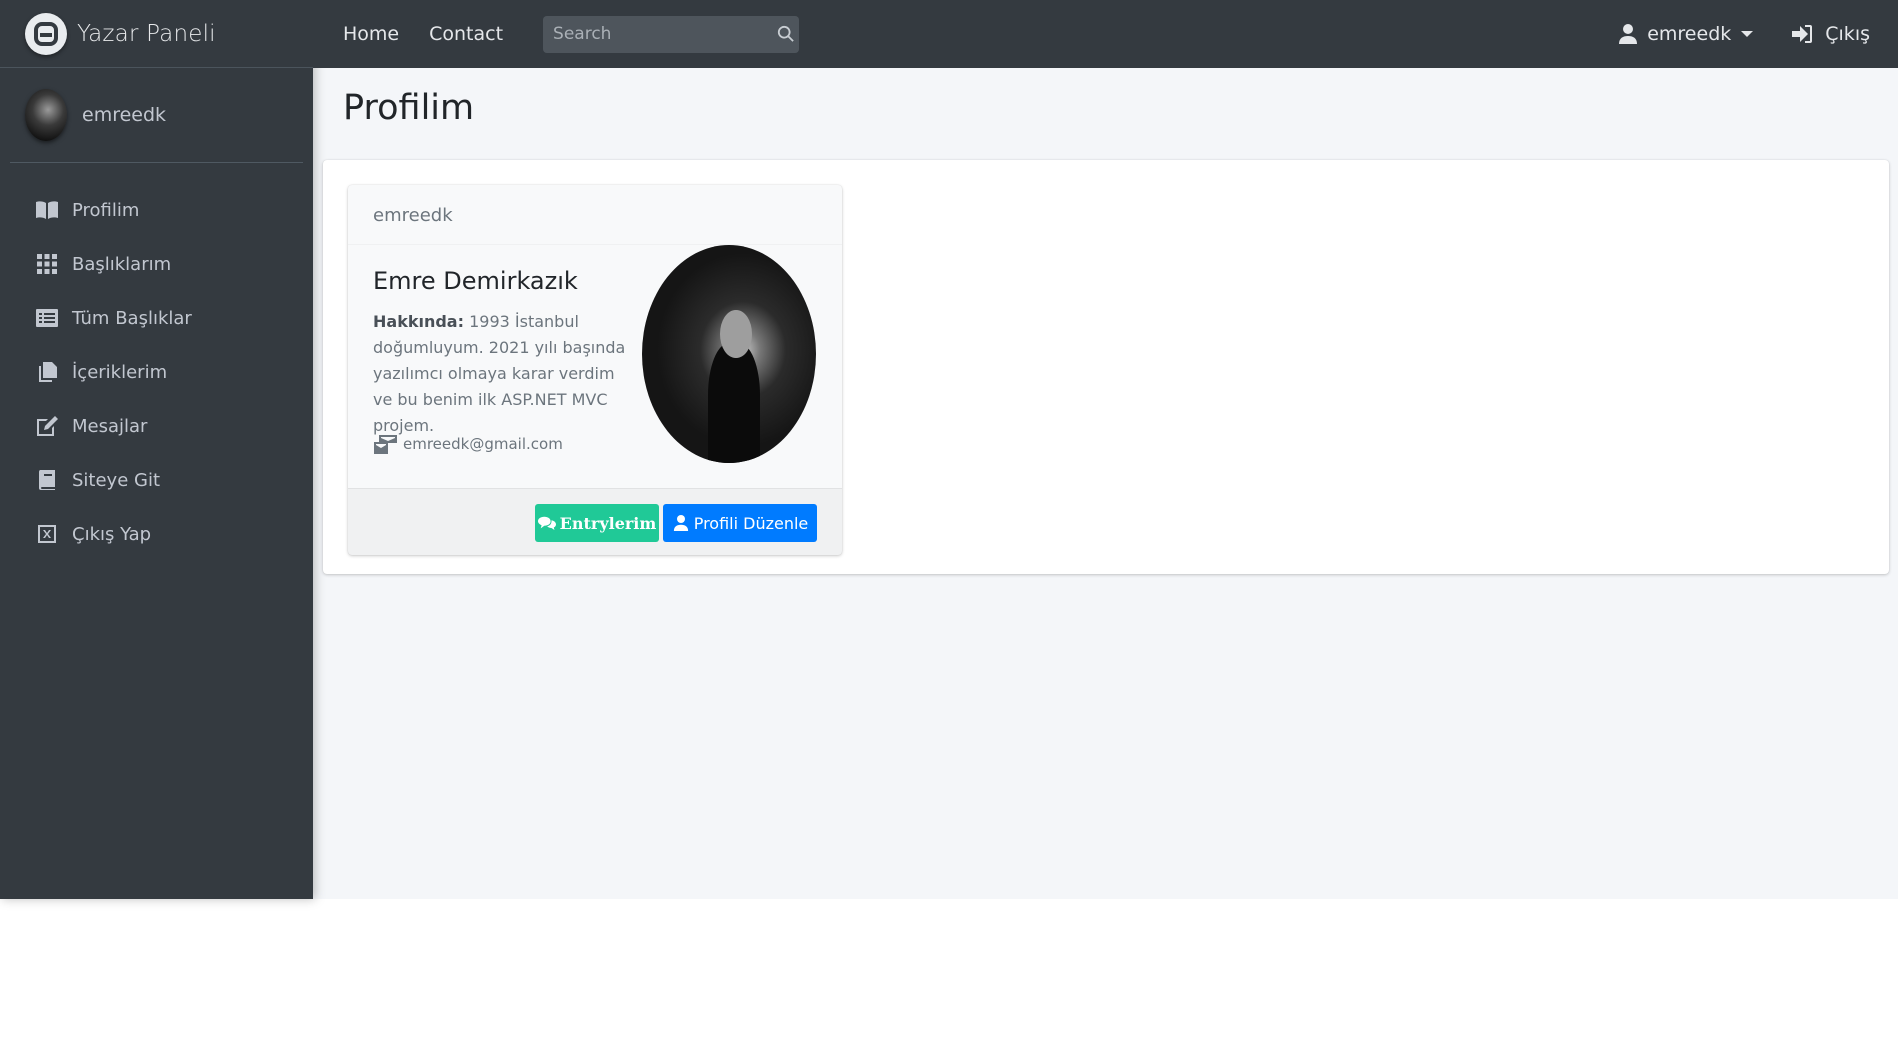 The height and width of the screenshot is (1045, 1898). Describe the element at coordinates (729, 354) in the screenshot. I see `profile-photo` at that location.